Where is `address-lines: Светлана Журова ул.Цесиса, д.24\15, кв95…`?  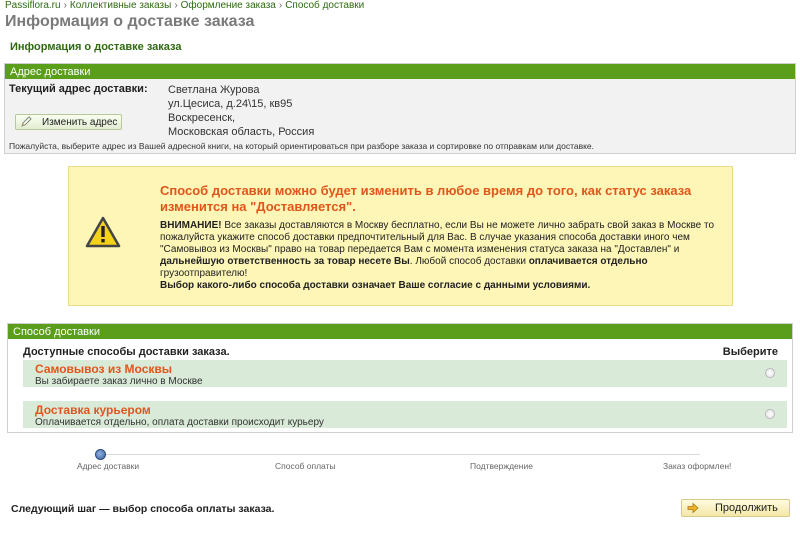
address-lines: Светлана Журова ул.Цесиса, д.24\15, кв95… is located at coordinates (241, 111).